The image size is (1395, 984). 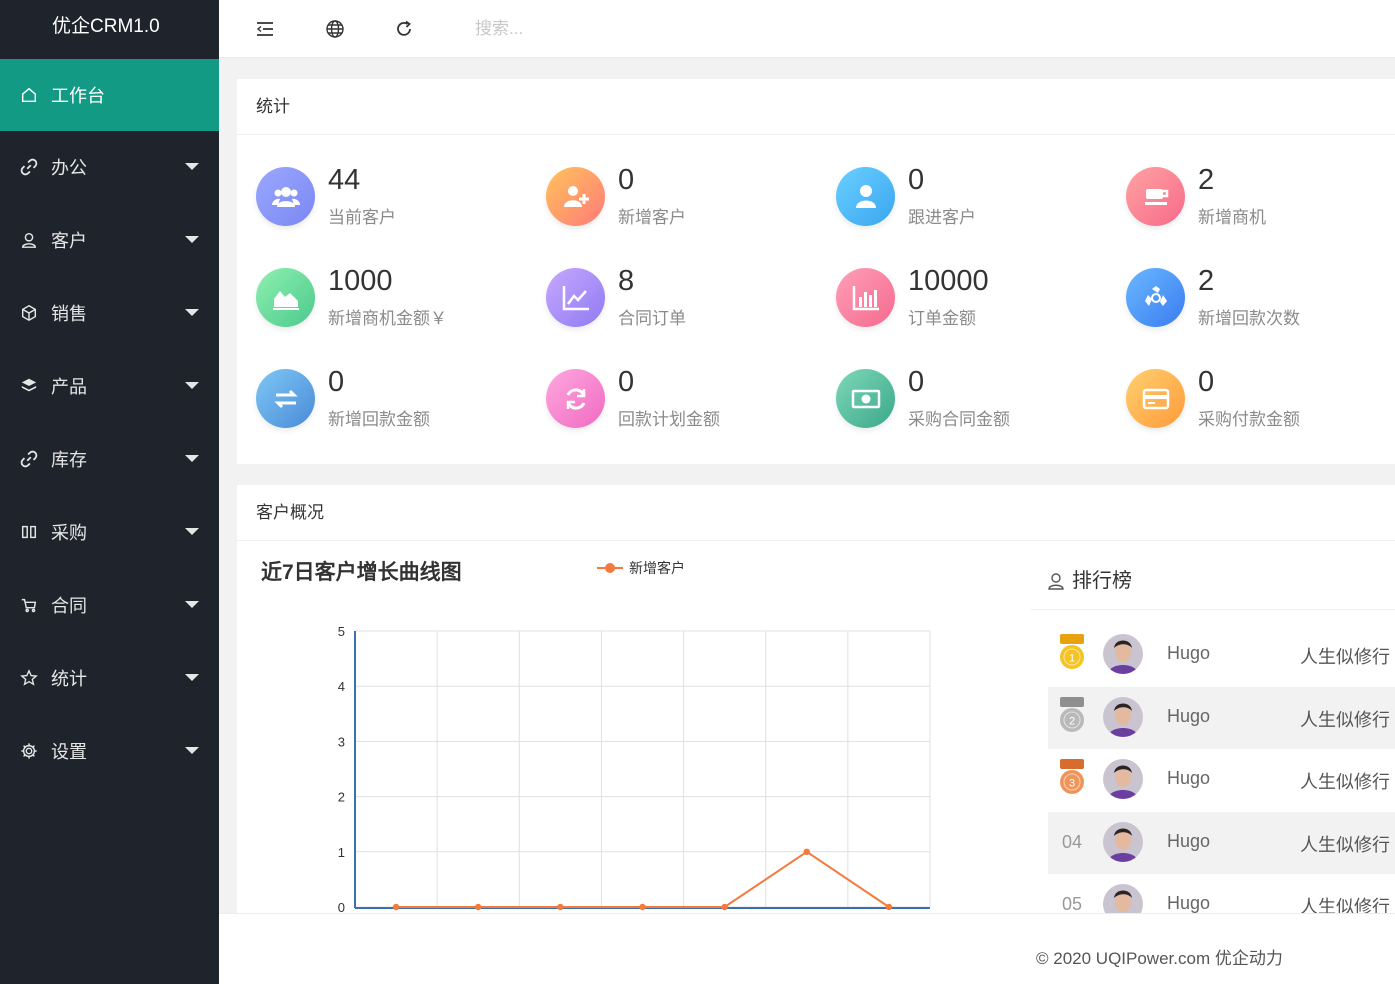 I want to click on sidebar-item-office: 办公, so click(x=109, y=167).